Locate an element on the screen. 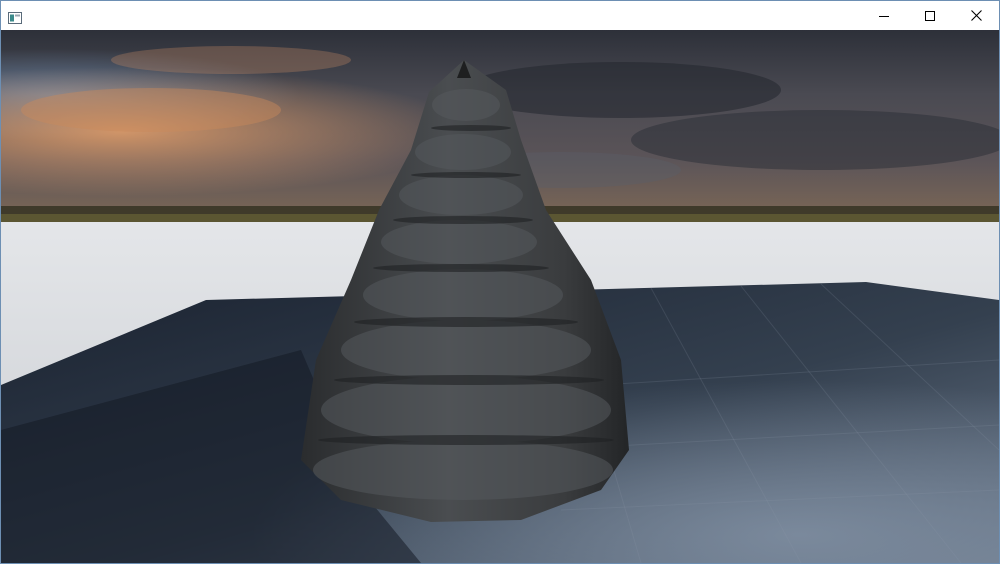 The height and width of the screenshot is (564, 1000). minimize-icon is located at coordinates (884, 16).